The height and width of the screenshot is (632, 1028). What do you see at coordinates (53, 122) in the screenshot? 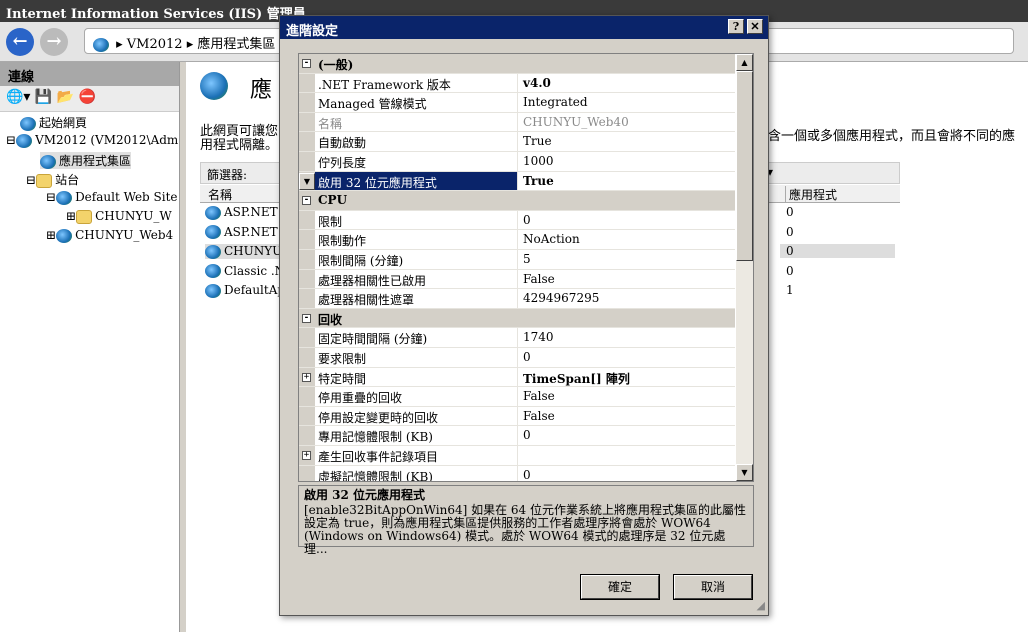
I see `tree-node: 起始網頁` at bounding box center [53, 122].